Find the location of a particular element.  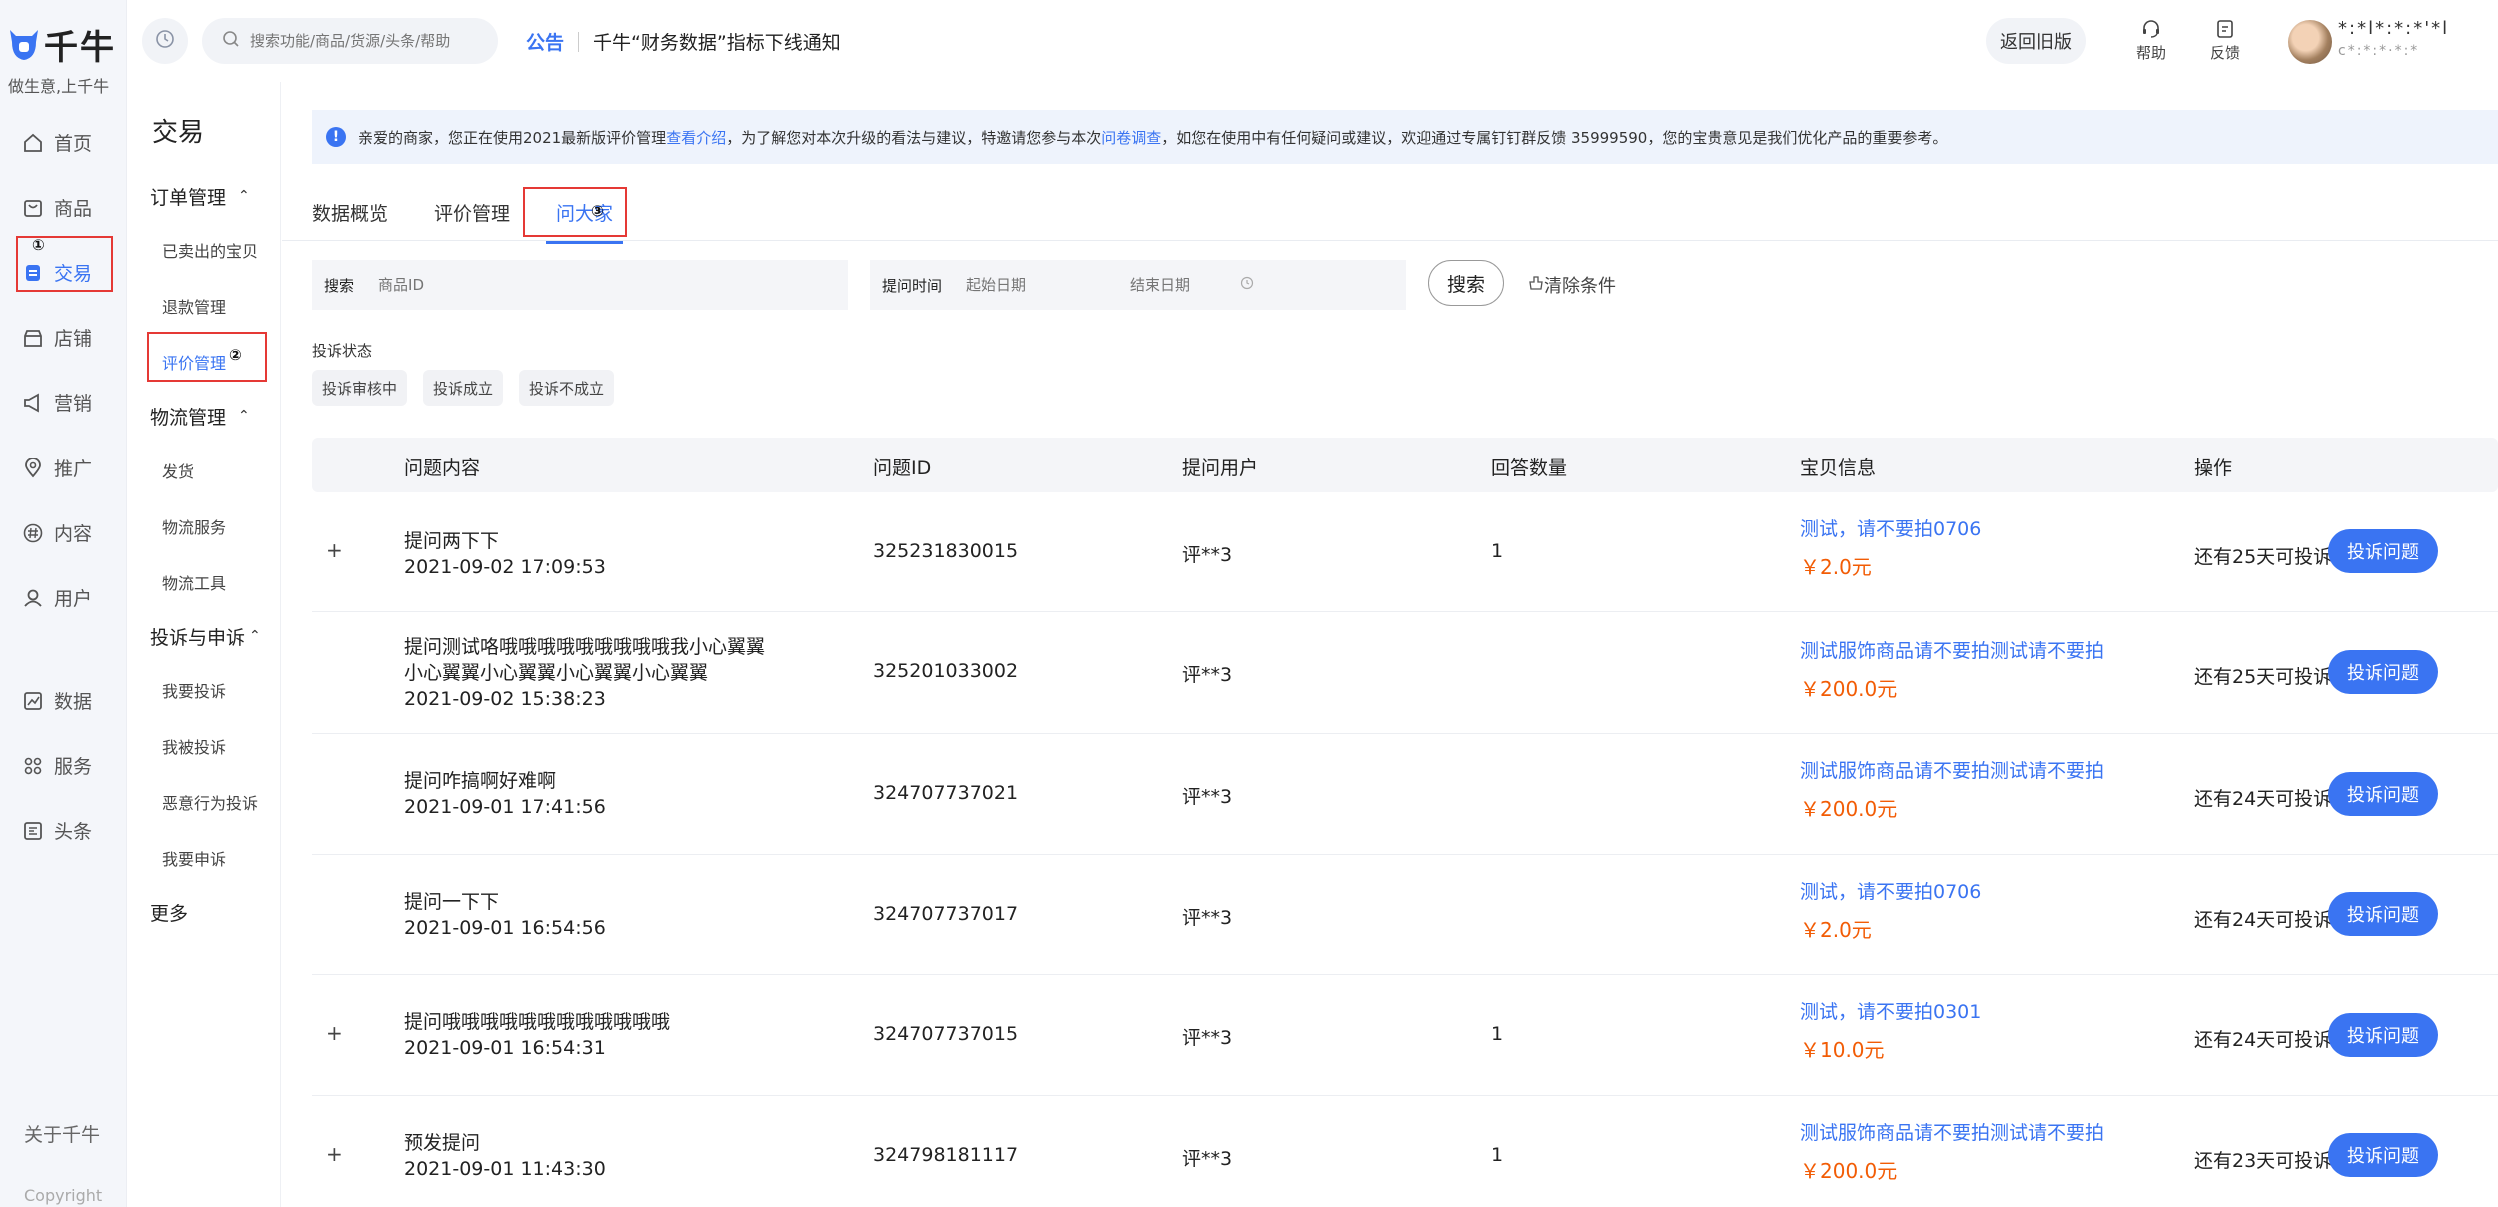

item-info: 测试，请不要拍0706 ￥2.0元 is located at coordinates (1890, 547).